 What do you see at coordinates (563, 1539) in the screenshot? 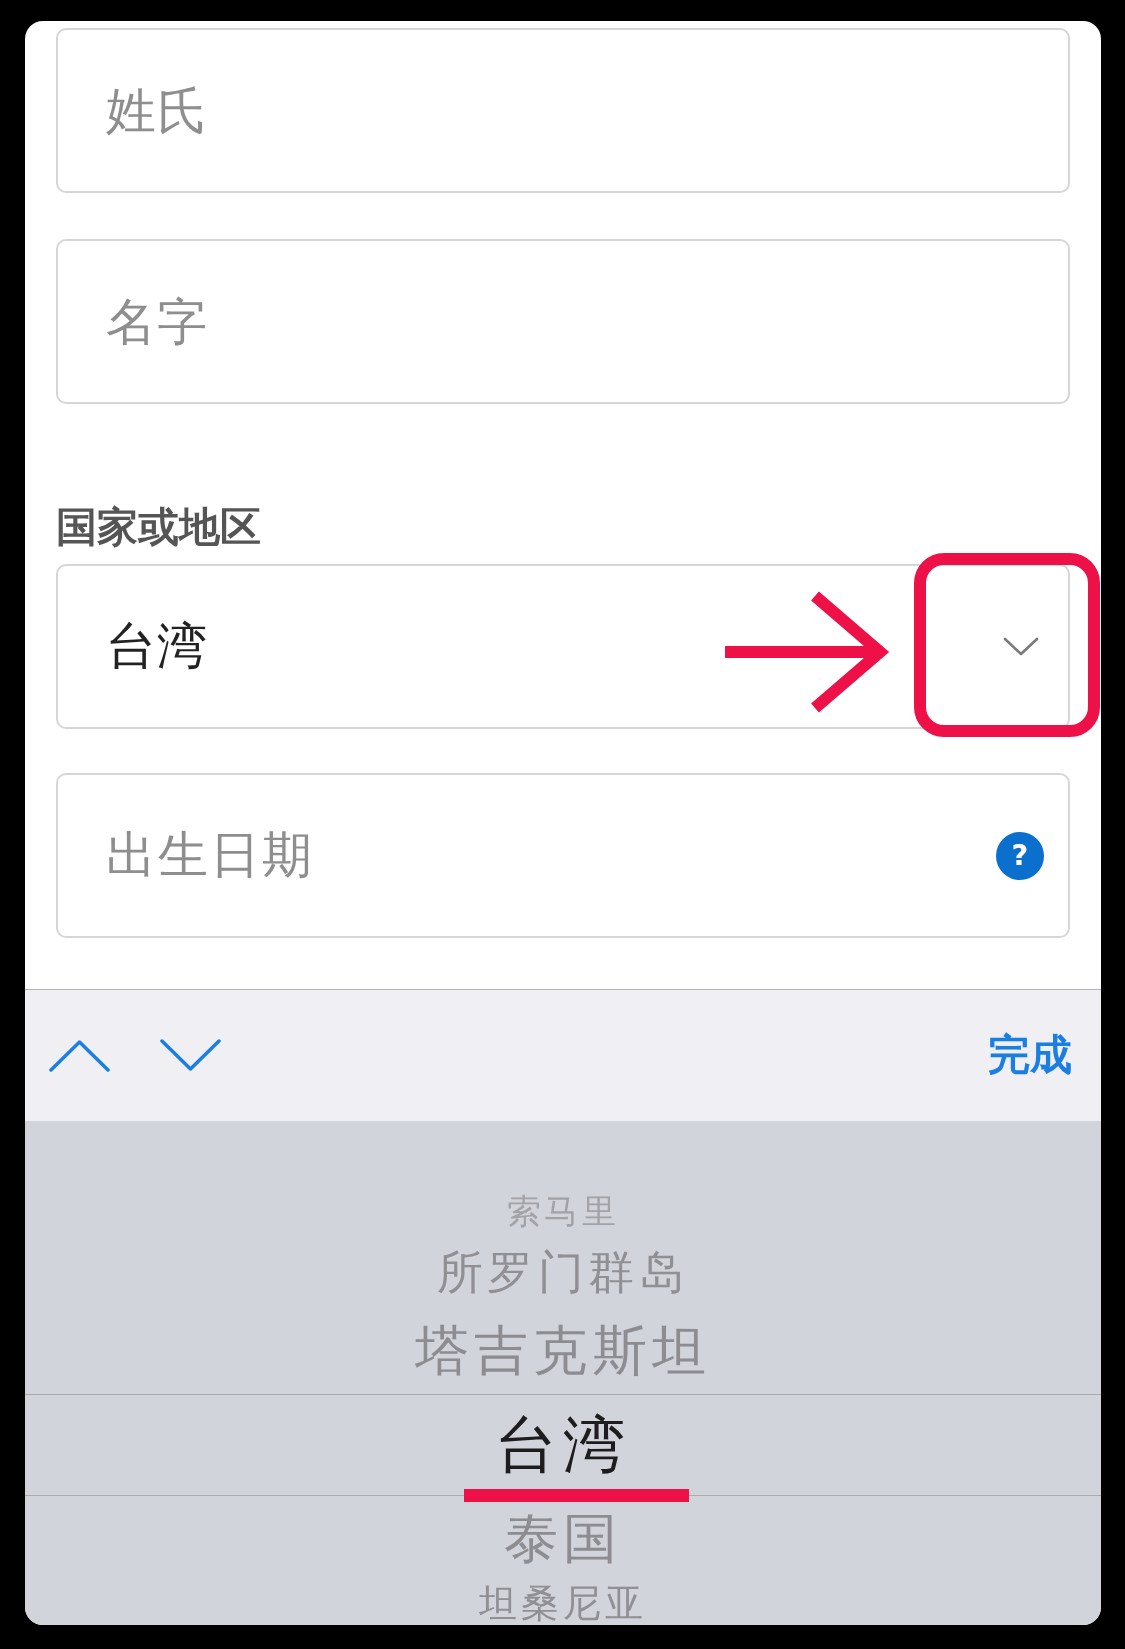
I see `picker-item: 泰国` at bounding box center [563, 1539].